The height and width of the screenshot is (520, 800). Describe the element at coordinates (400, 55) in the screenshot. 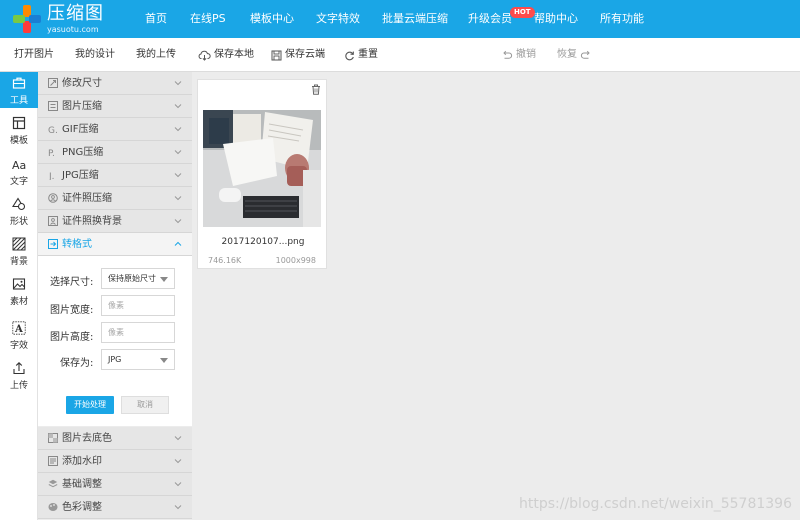

I see `toolbar: 打开图片 我的设计 我的上传 保存本地 保存云端 重置 撤销 恢复` at that location.